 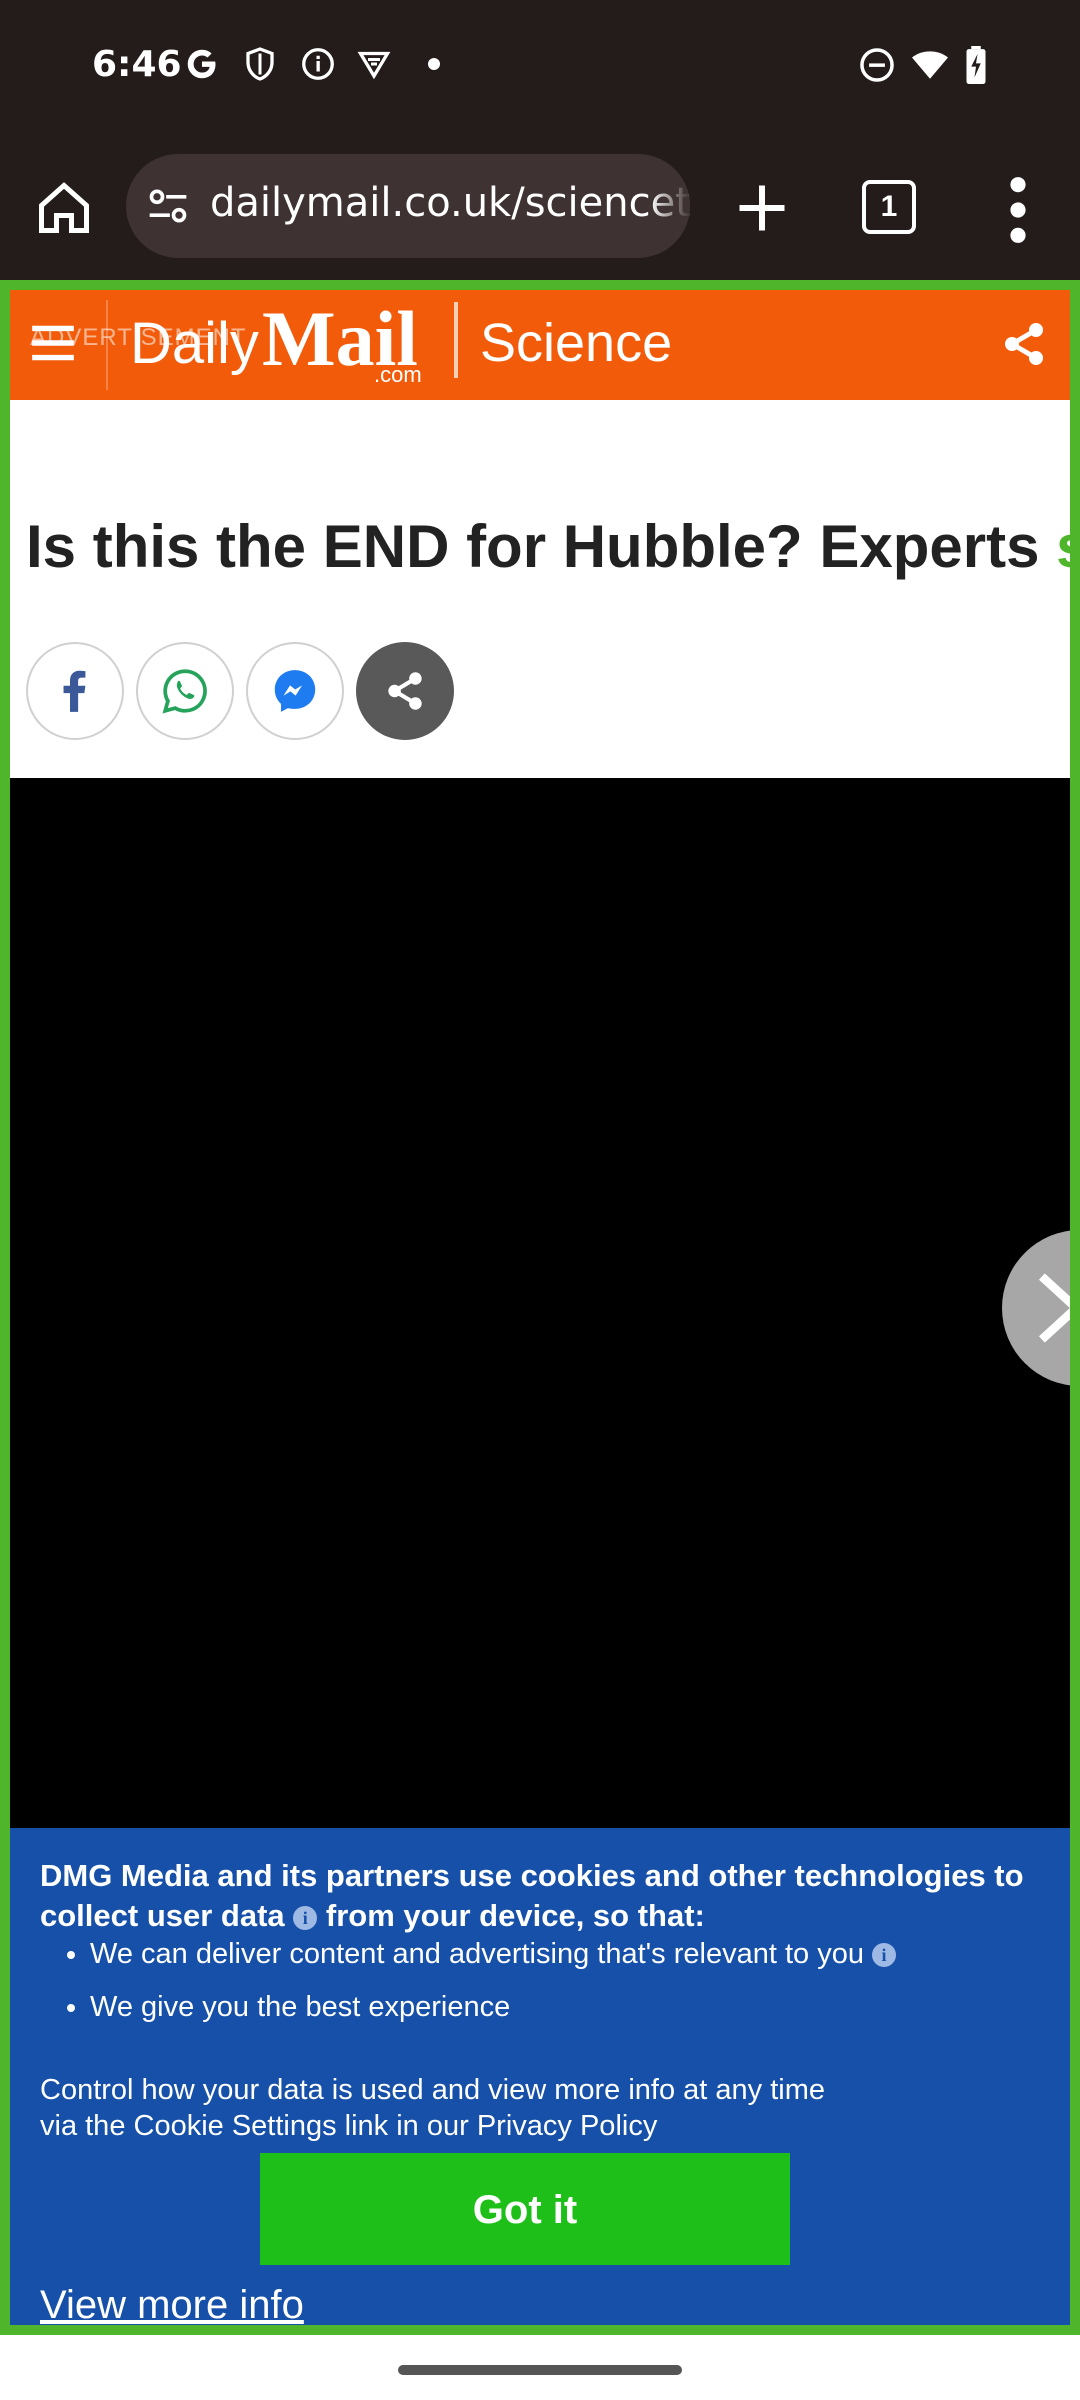 What do you see at coordinates (201, 64) in the screenshot?
I see `google-g-icon` at bounding box center [201, 64].